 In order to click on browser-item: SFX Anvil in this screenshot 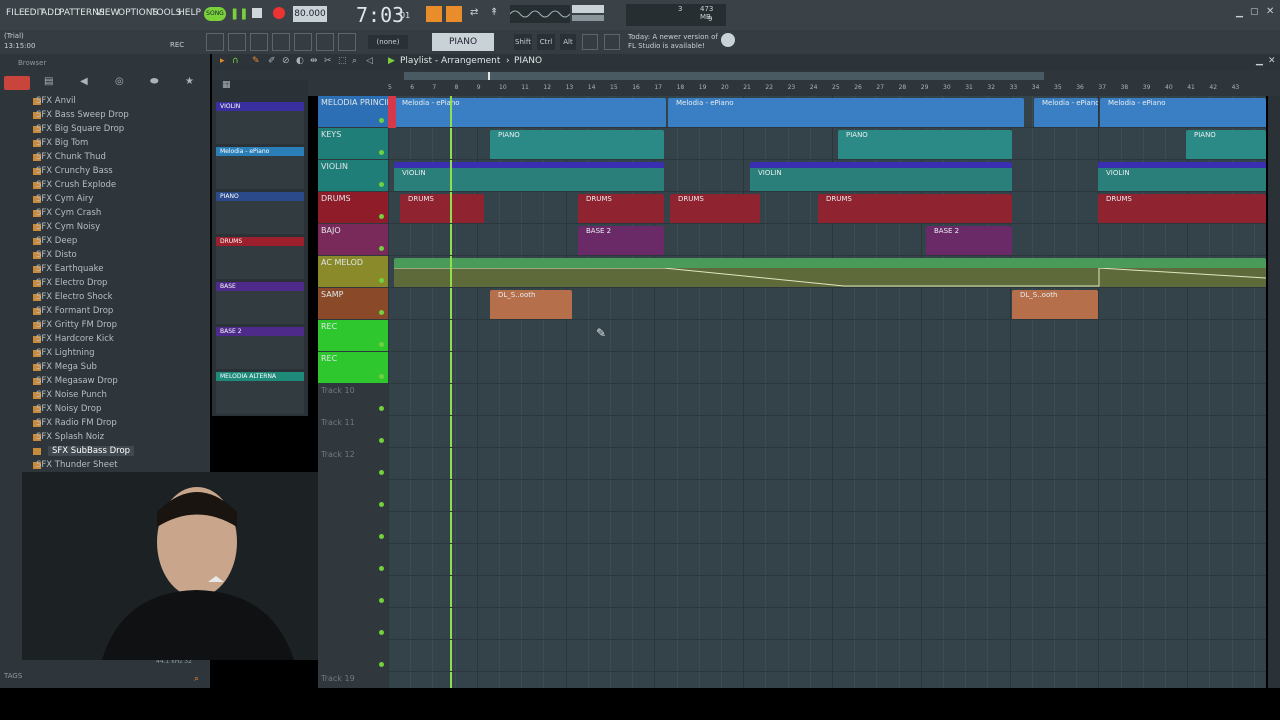, I will do `click(56, 101)`.